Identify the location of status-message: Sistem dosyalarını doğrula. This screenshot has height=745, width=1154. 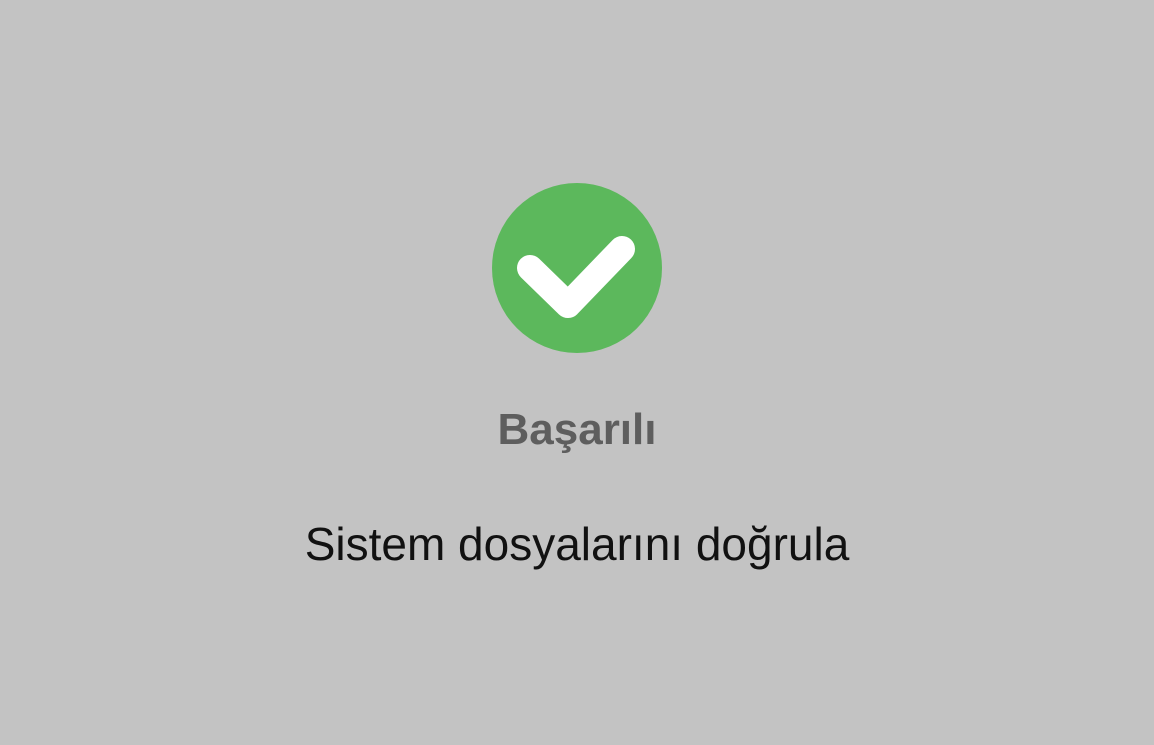
(577, 544).